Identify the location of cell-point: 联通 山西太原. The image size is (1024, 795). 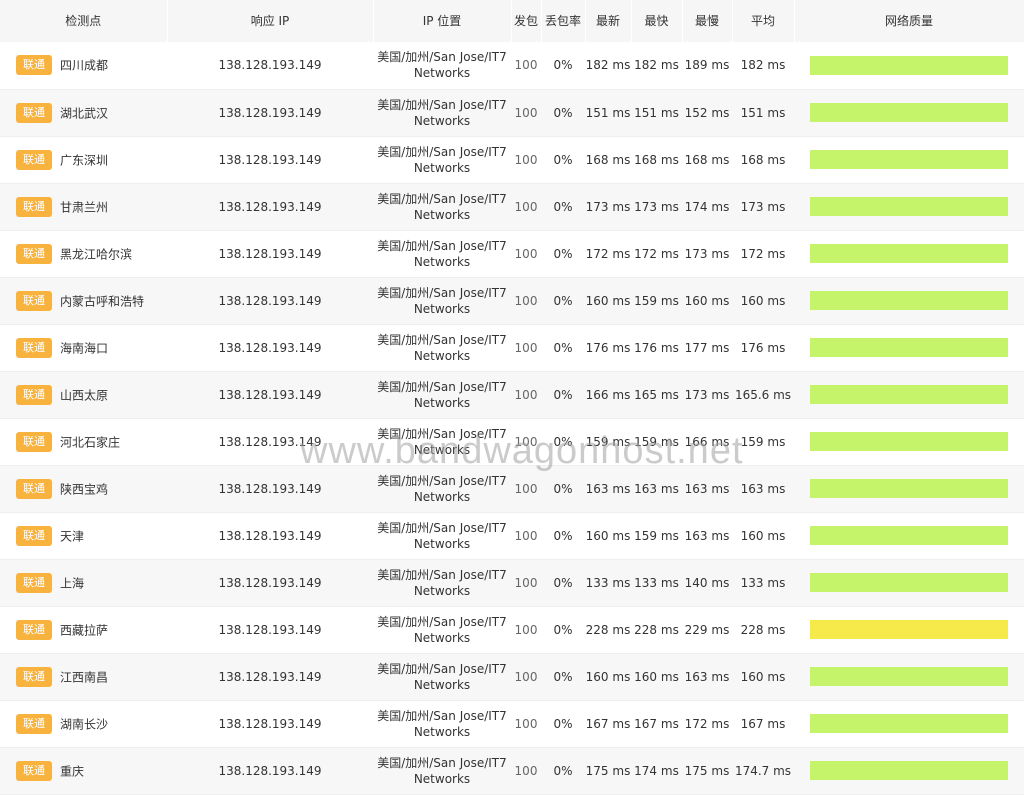
(83, 395).